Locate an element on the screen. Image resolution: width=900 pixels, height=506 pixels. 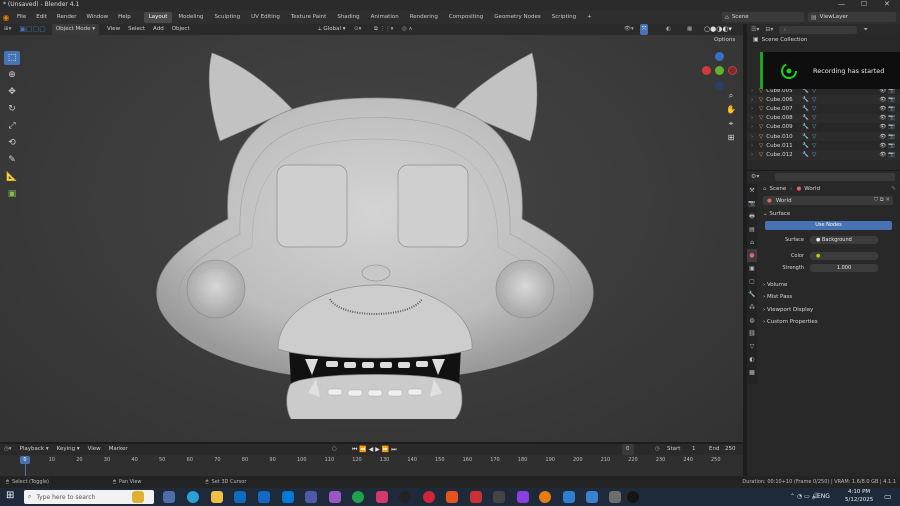
scale-icon: ⤢ is located at coordinates (12, 126).